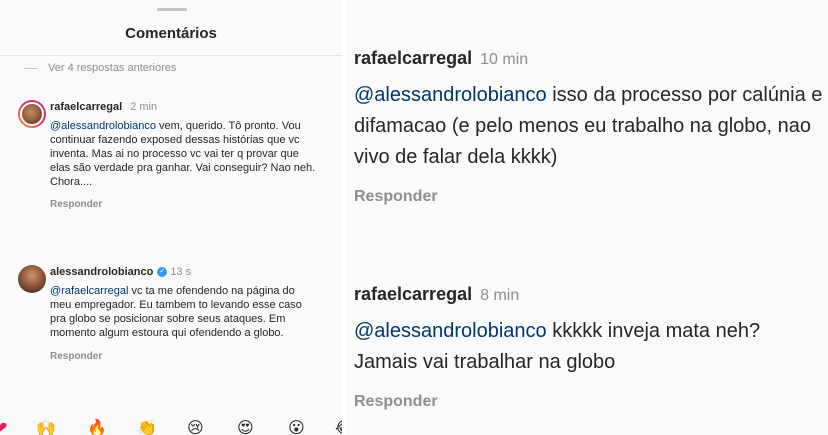 The width and height of the screenshot is (828, 435). Describe the element at coordinates (500, 295) in the screenshot. I see `comment-time: 8 min` at that location.